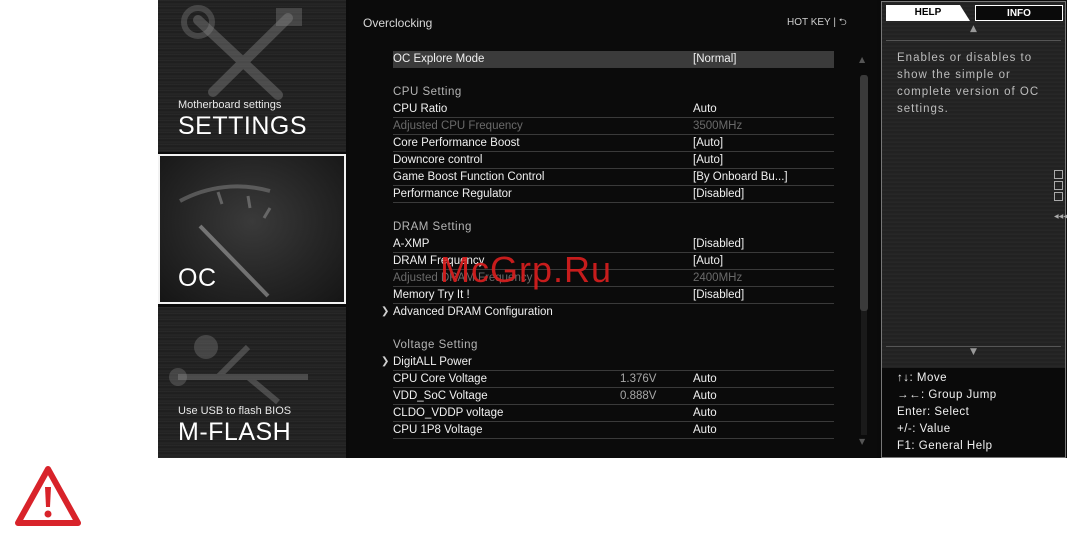  Describe the element at coordinates (452, 194) in the screenshot. I see `row-label: Performance Regulator` at that location.